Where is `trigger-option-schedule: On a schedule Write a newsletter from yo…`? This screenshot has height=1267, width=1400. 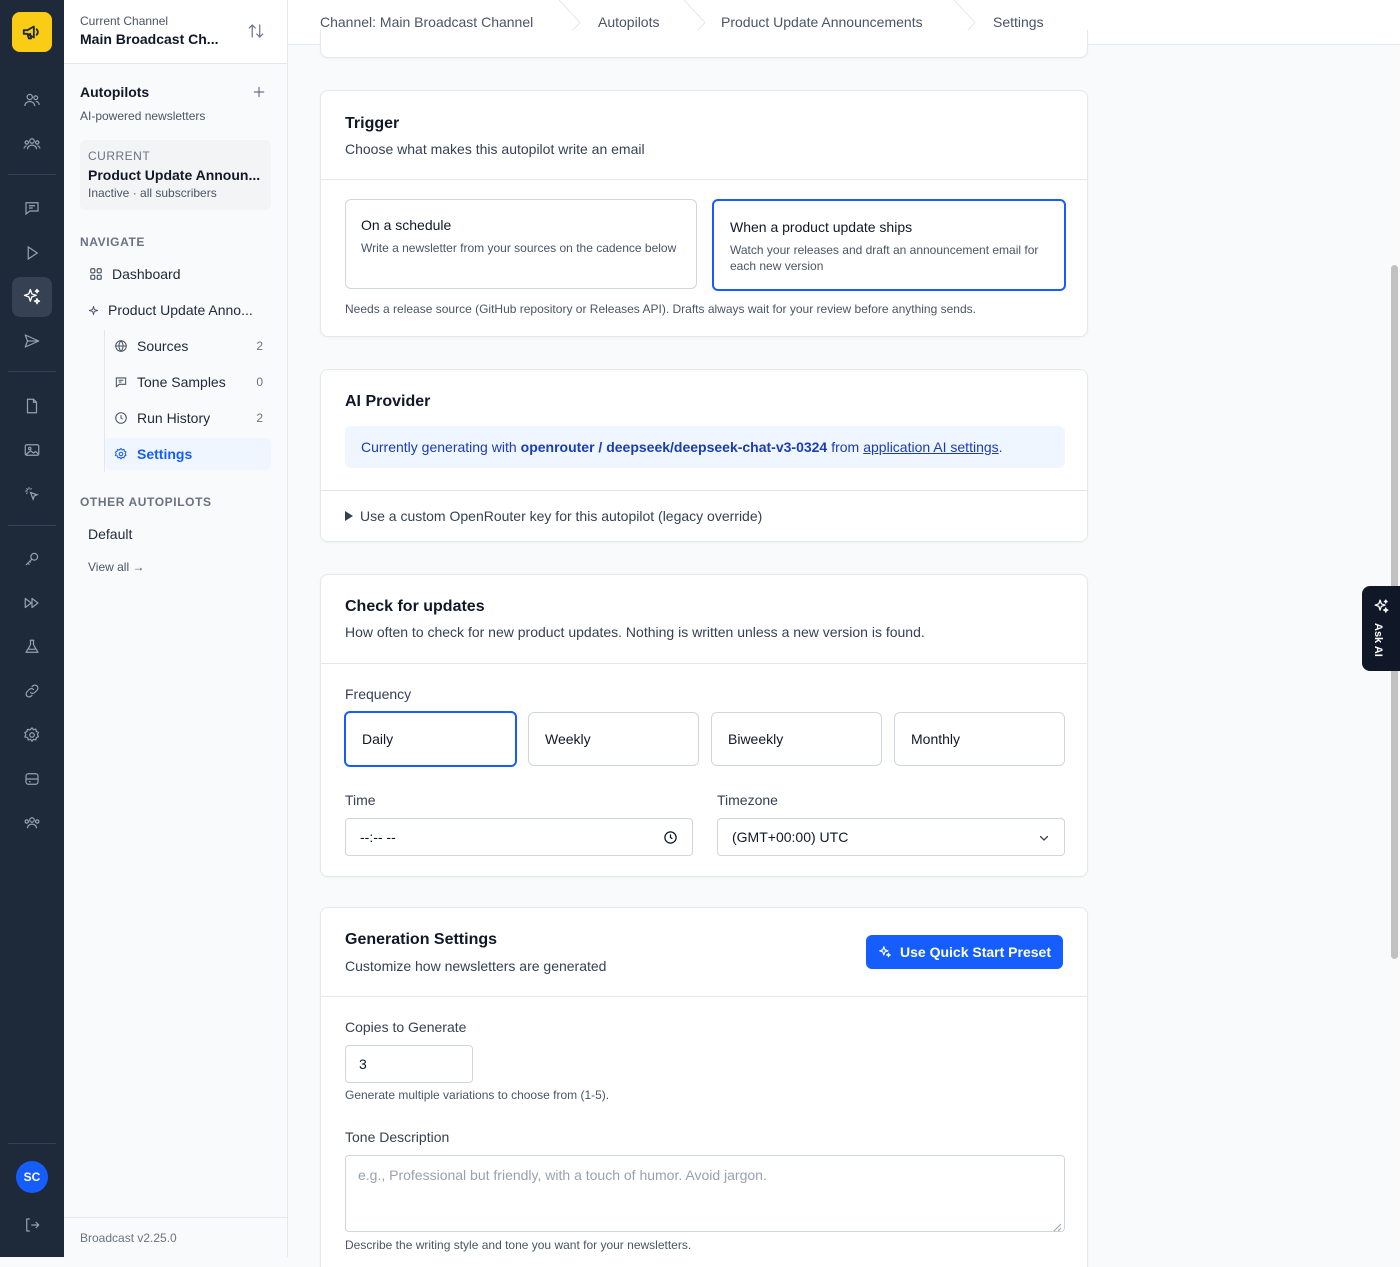
trigger-option-schedule: On a schedule Write a newsletter from yo… is located at coordinates (521, 244).